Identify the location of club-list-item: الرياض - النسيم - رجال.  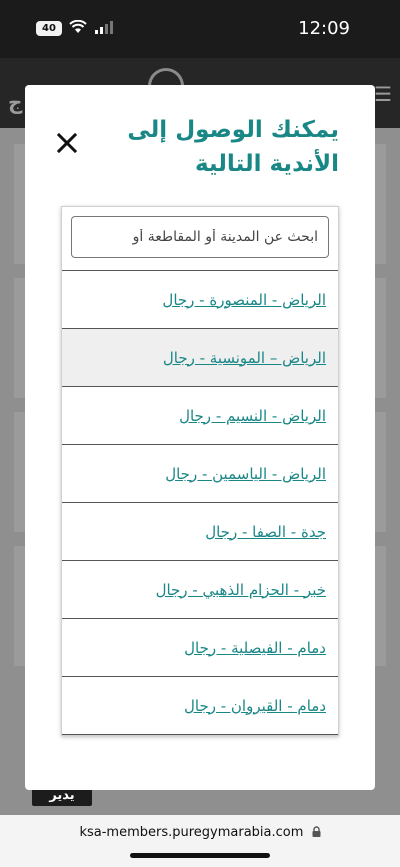
(200, 416).